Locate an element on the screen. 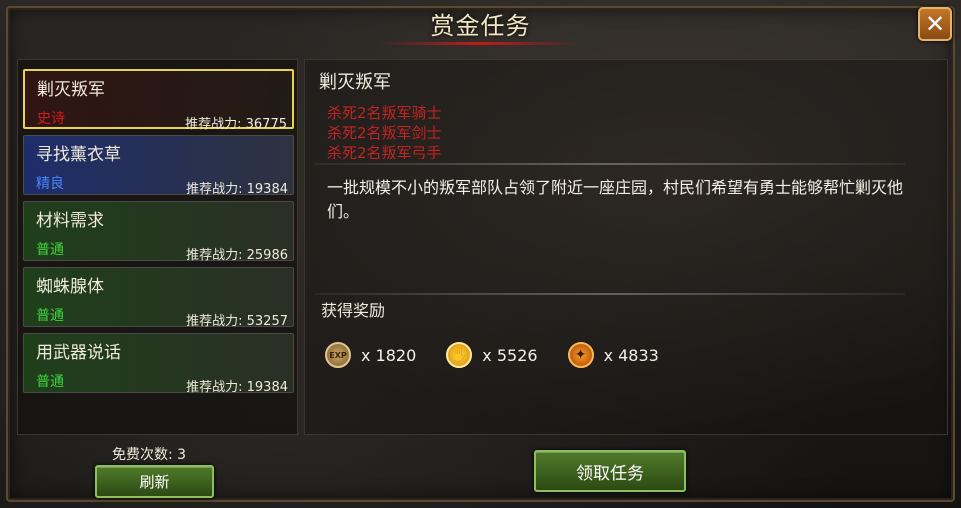 The height and width of the screenshot is (508, 961). objective-item: 杀死2名叛军骑士 is located at coordinates (384, 113).